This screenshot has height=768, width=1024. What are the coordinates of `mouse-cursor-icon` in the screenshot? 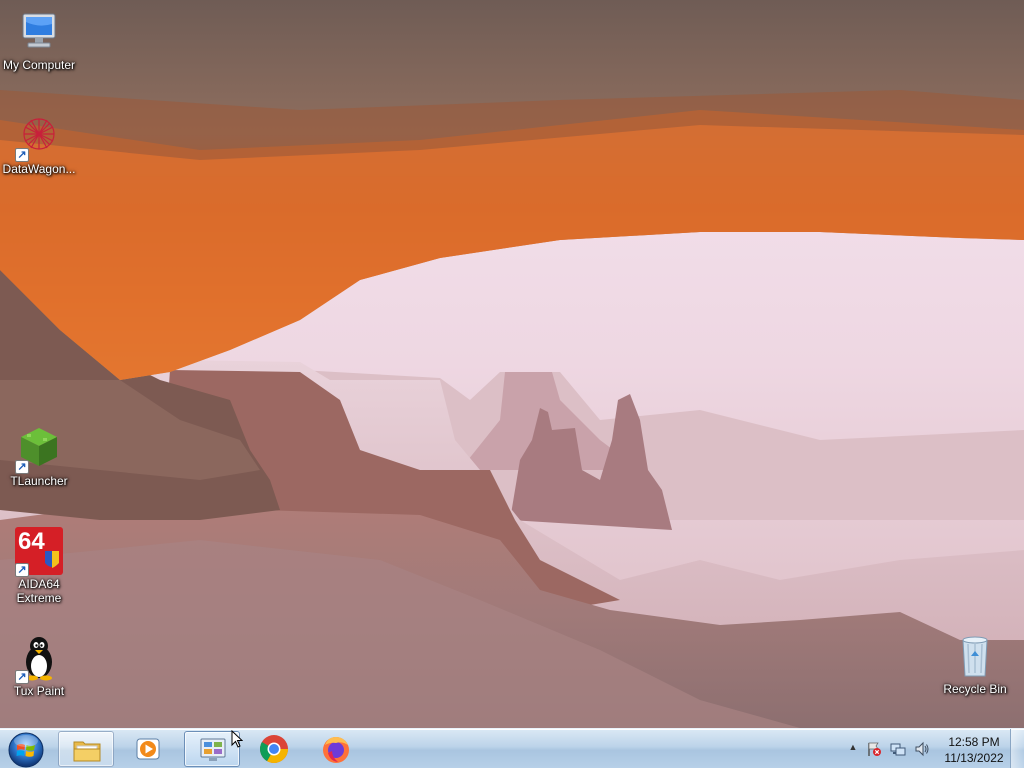 It's located at (237, 739).